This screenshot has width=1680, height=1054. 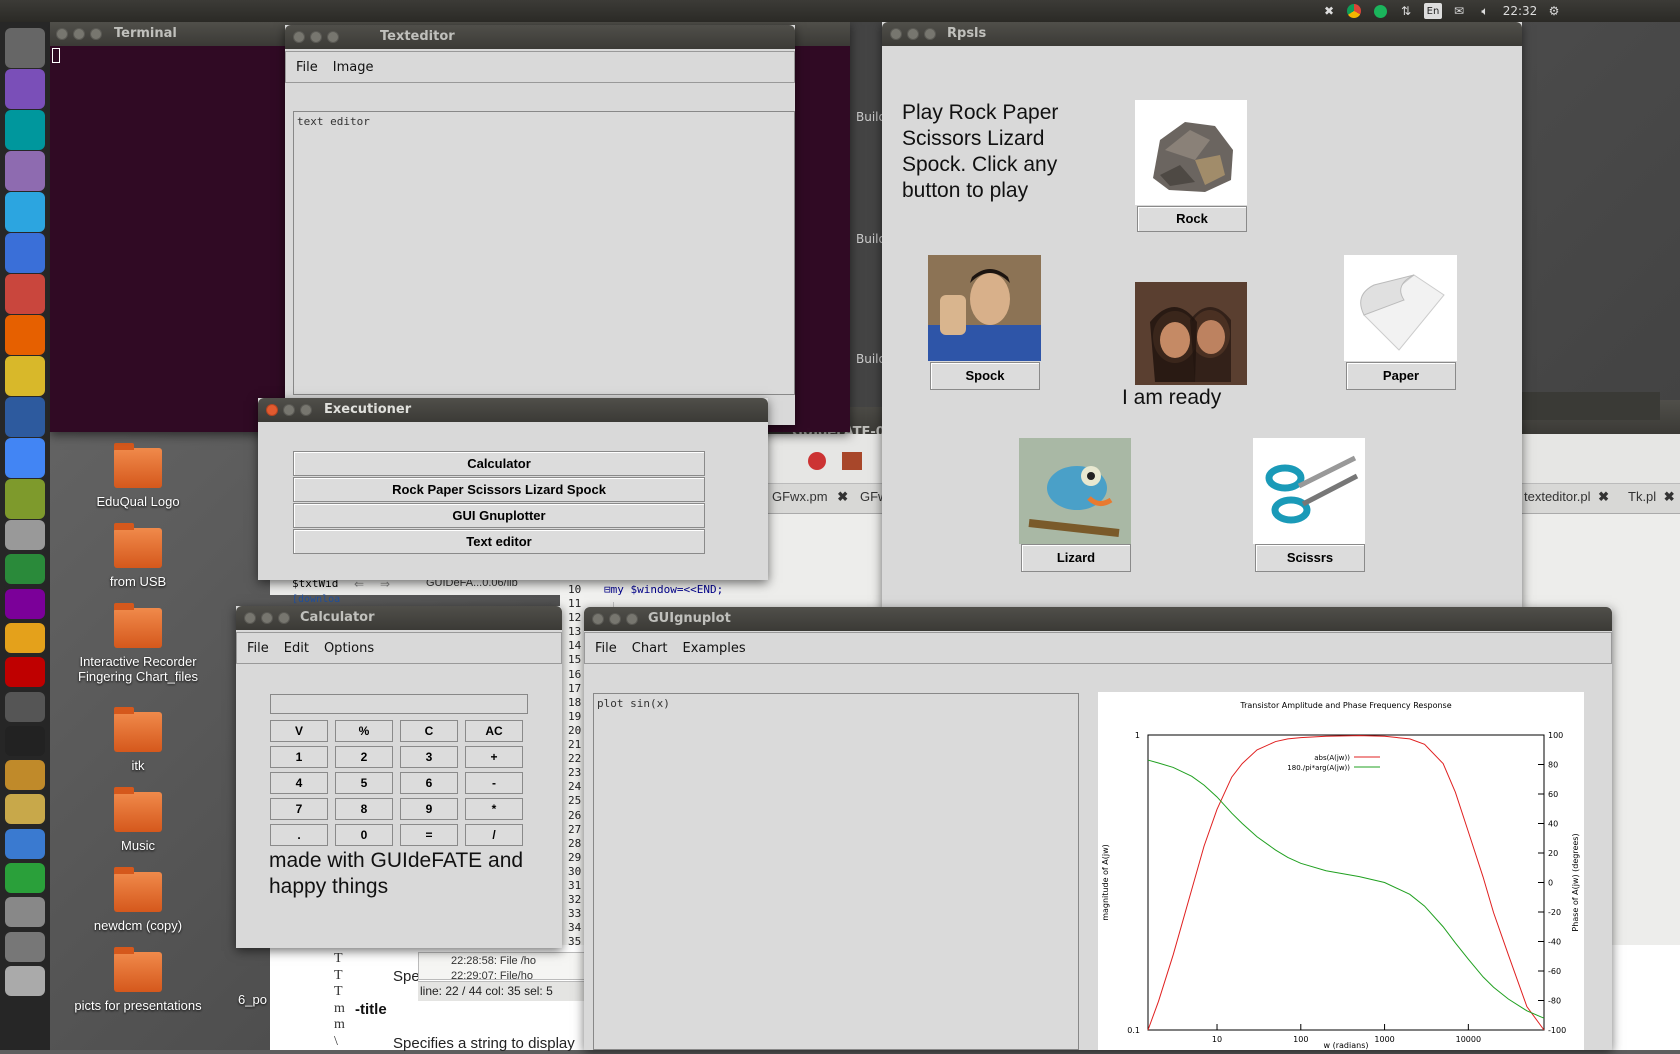 What do you see at coordinates (499, 515) in the screenshot?
I see `launch-gnuplotter-button: GUI Gnuplotter` at bounding box center [499, 515].